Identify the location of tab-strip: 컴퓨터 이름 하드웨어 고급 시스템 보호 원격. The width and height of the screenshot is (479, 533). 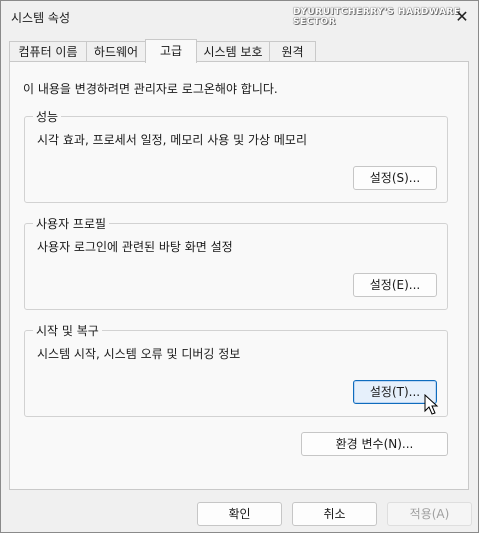
(239, 51).